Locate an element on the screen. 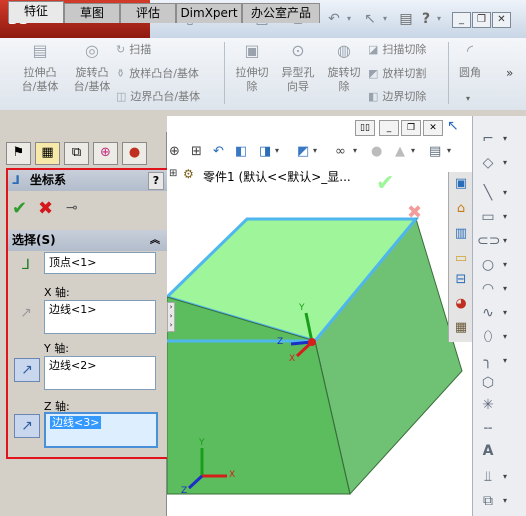 Image resolution: width=526 pixels, height=516 pixels. ribbon-more-icon: » is located at coordinates (509, 73).